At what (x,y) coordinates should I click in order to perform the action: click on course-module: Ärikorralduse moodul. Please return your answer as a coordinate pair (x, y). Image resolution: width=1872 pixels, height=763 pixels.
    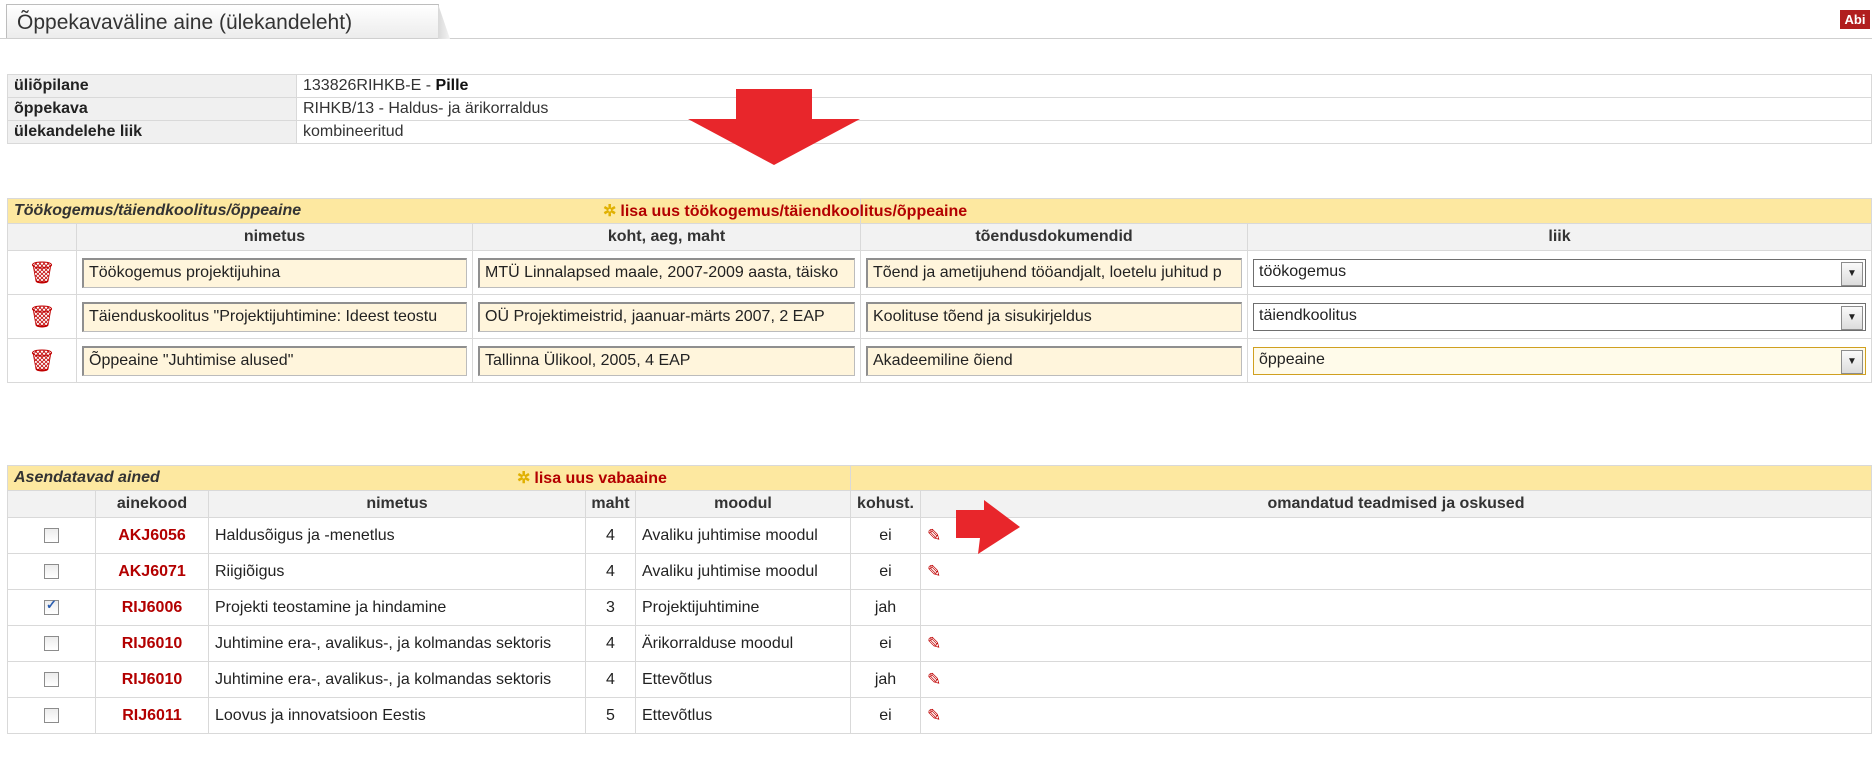
    Looking at the image, I should click on (743, 643).